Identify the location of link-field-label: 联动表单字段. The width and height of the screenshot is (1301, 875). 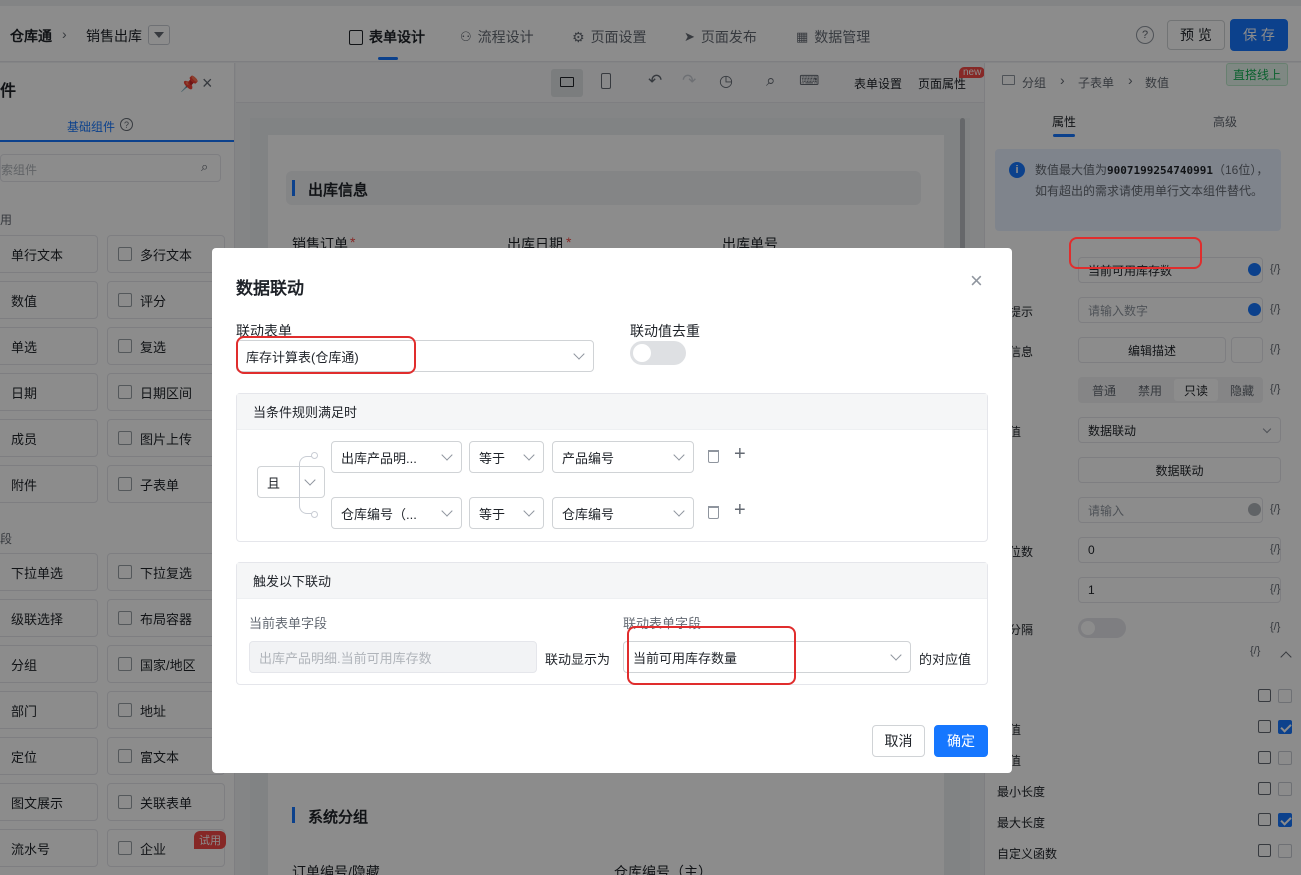
(662, 623).